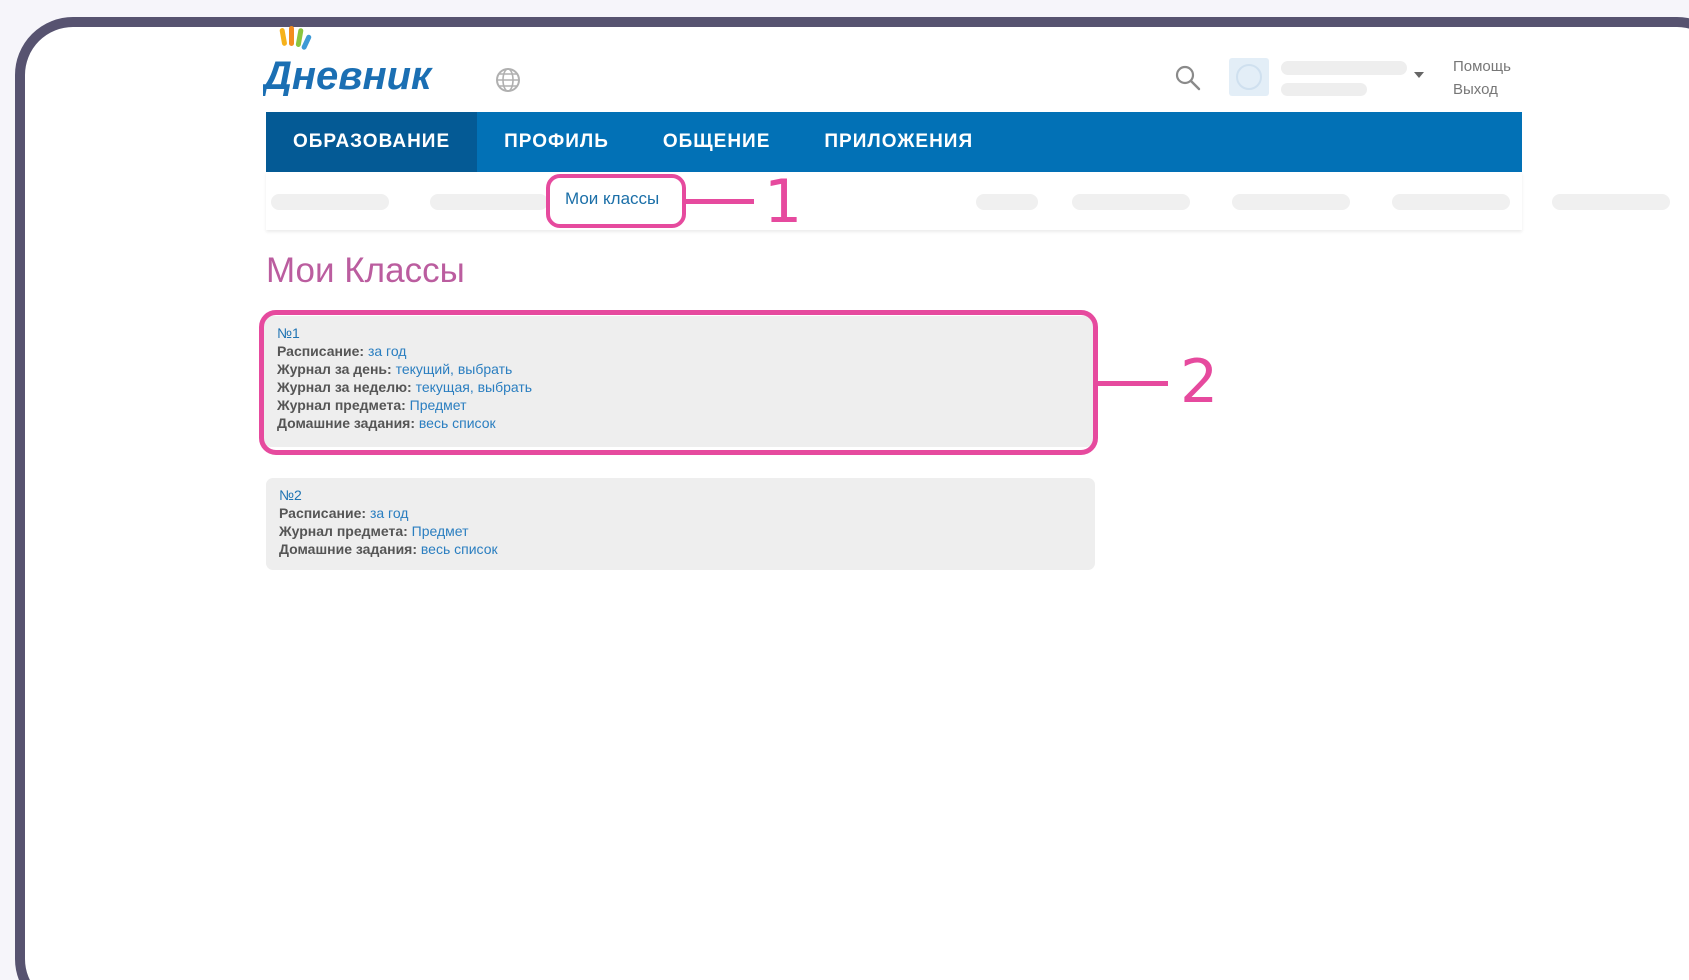  What do you see at coordinates (508, 80) in the screenshot?
I see `globe-icon` at bounding box center [508, 80].